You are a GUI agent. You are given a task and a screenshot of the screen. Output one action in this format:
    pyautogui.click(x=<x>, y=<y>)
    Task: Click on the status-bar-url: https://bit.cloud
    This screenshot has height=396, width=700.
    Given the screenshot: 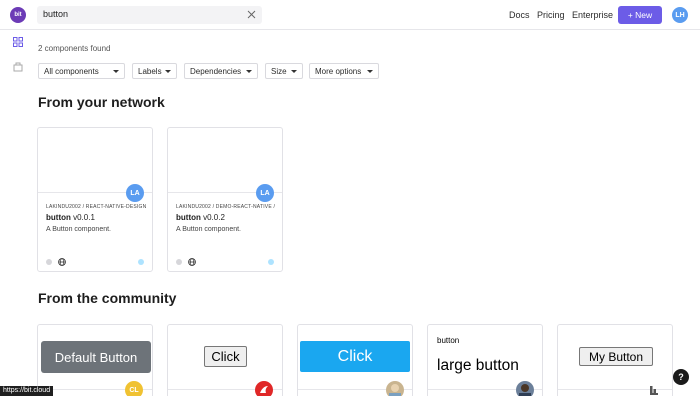 What is the action you would take?
    pyautogui.click(x=27, y=391)
    